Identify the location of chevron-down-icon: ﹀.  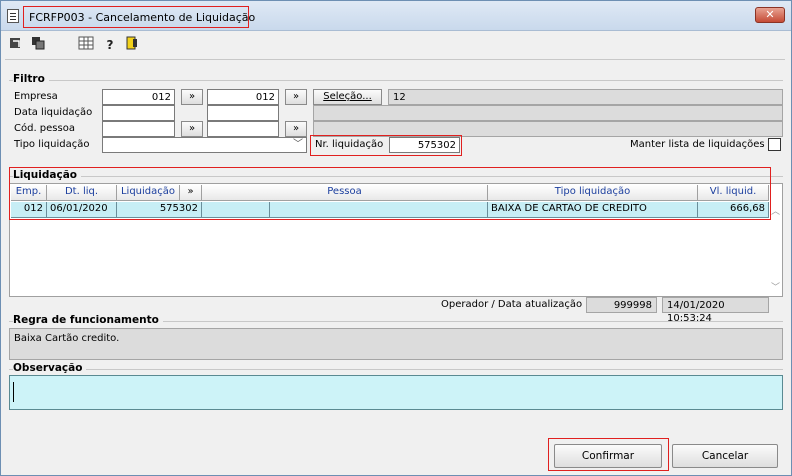
(298, 144).